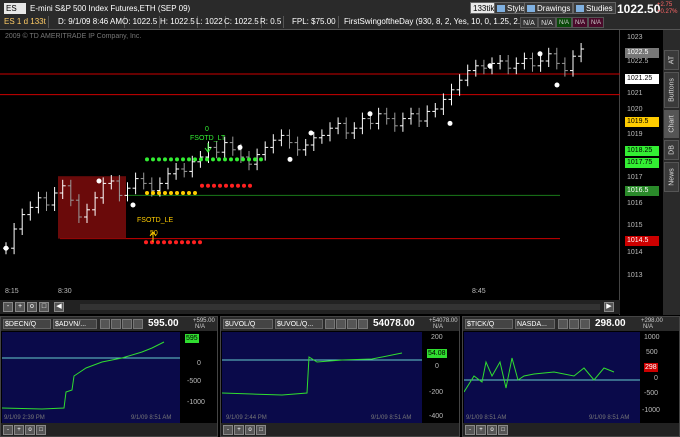 The height and width of the screenshot is (437, 680). I want to click on tab-buttons: Buttons, so click(671, 90).